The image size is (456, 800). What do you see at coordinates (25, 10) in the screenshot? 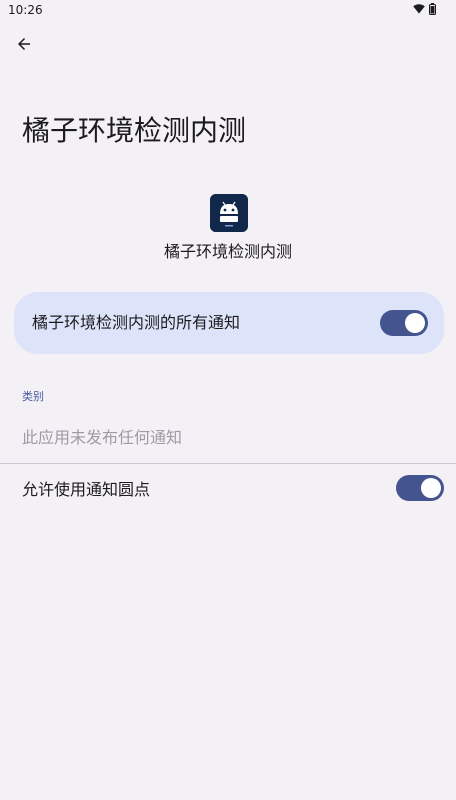
I see `status-time: 10:26` at bounding box center [25, 10].